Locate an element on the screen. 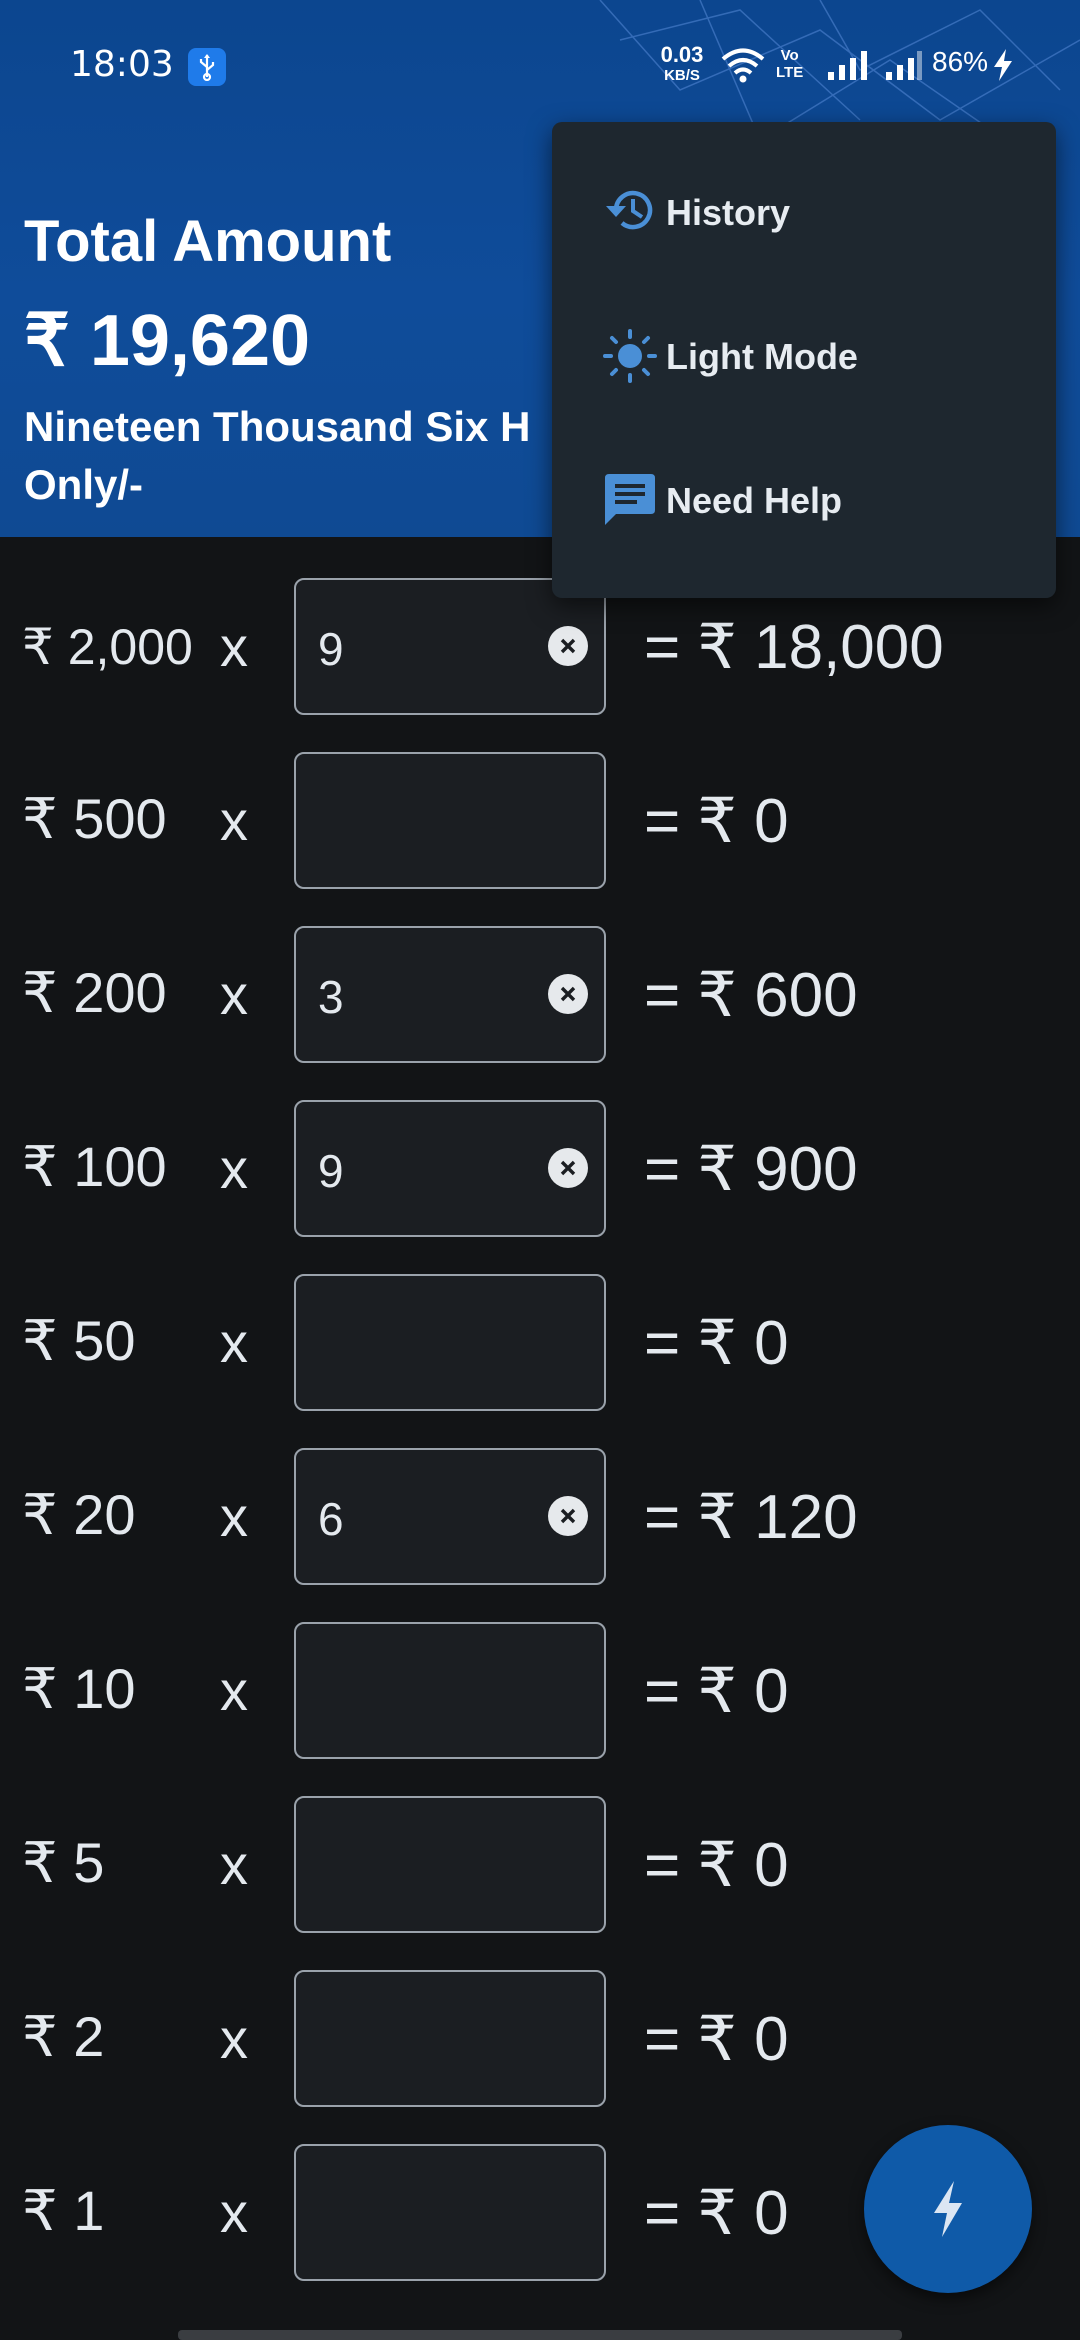 The image size is (1080, 2340). denomination-label: ₹ 5 is located at coordinates (63, 1862).